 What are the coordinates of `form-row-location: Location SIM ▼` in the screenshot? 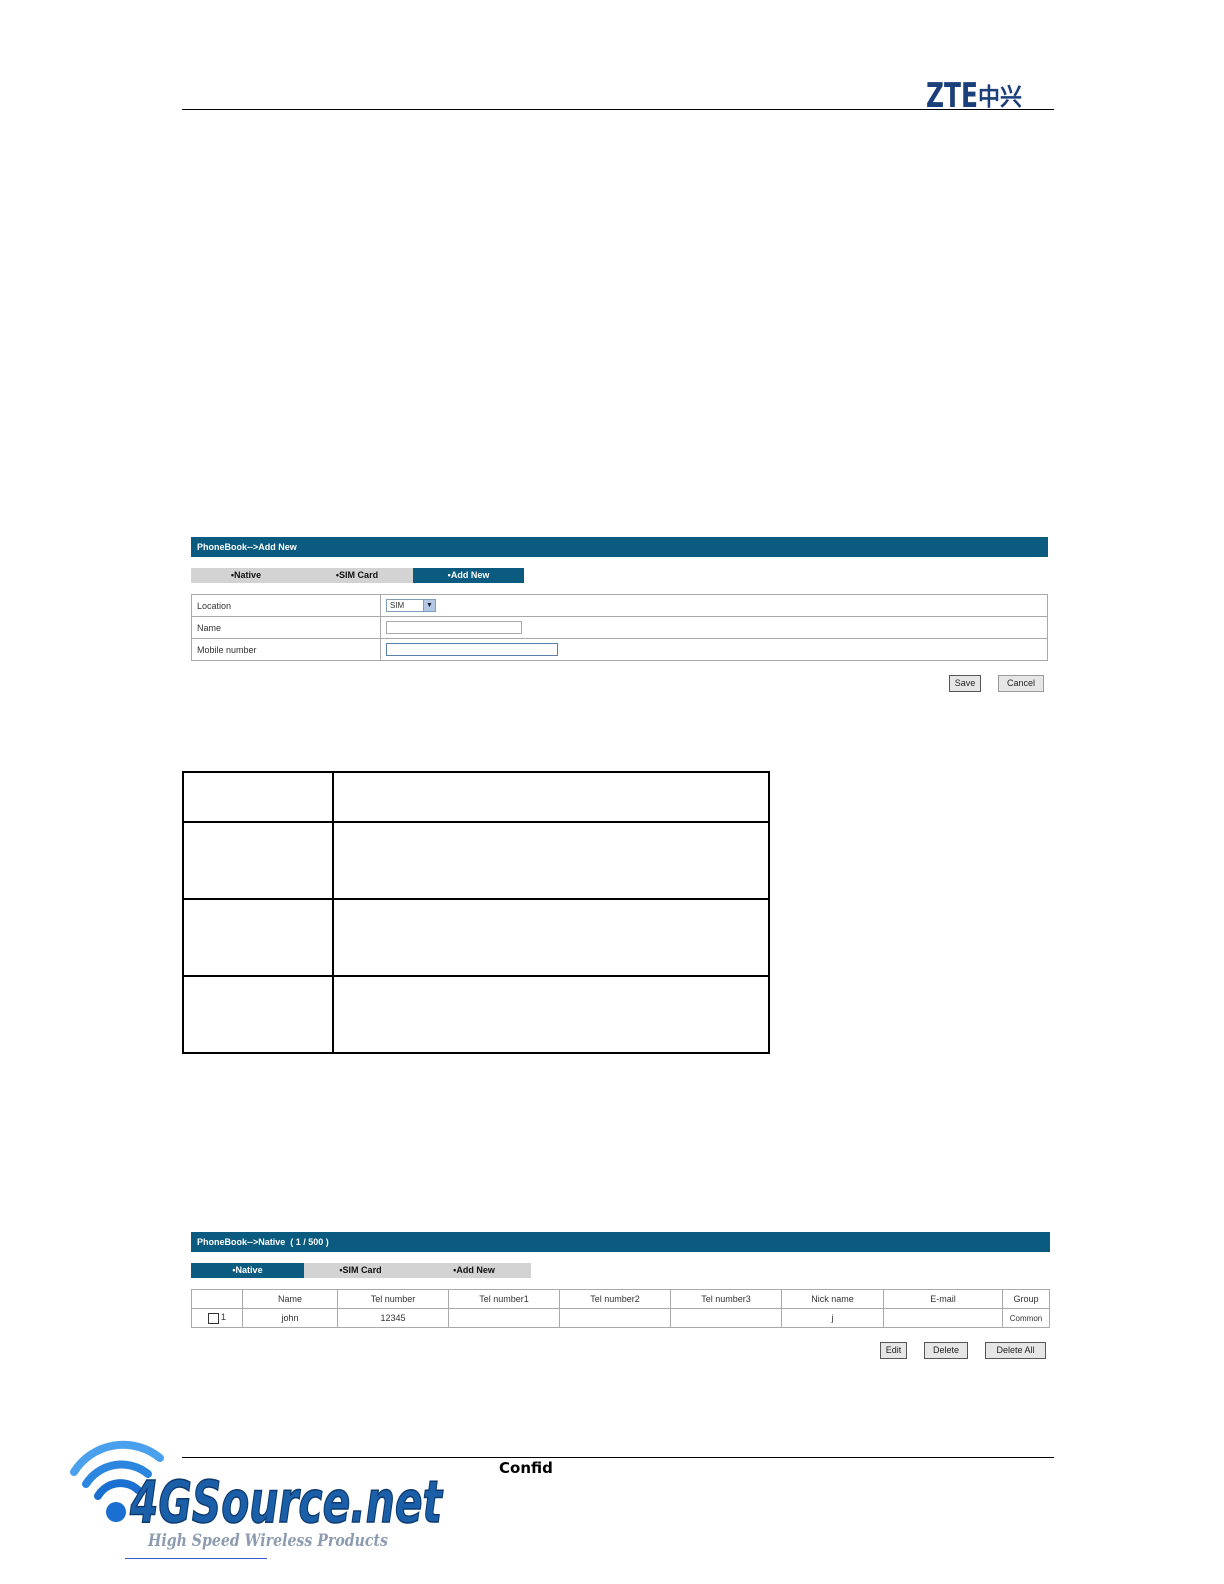 It's located at (619, 605).